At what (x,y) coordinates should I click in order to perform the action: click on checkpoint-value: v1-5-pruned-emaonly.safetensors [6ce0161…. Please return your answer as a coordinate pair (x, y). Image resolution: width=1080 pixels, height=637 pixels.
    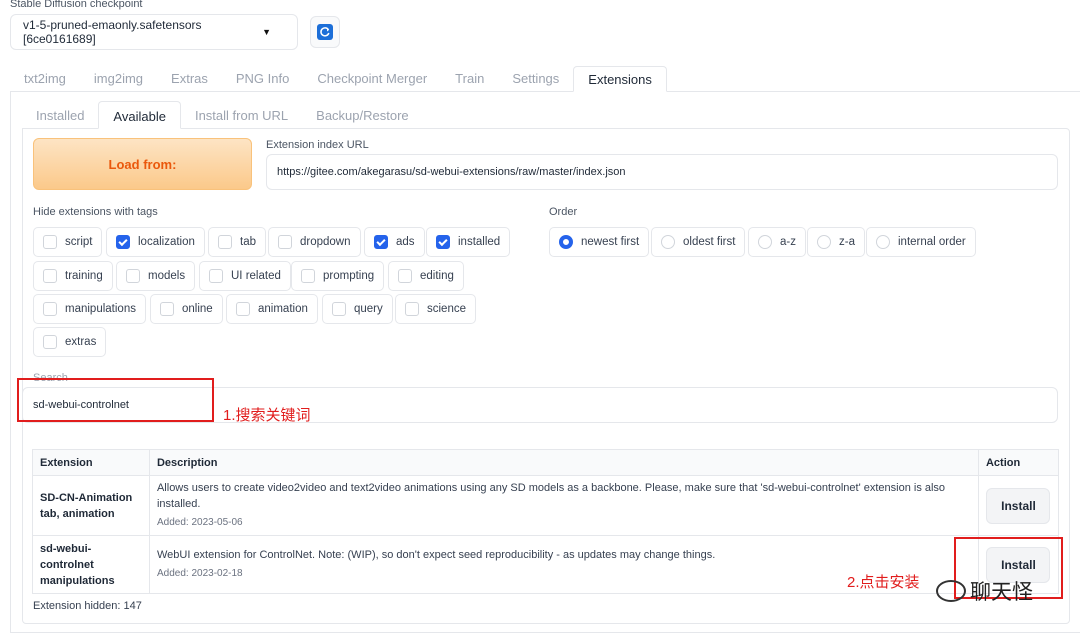
    Looking at the image, I should click on (112, 32).